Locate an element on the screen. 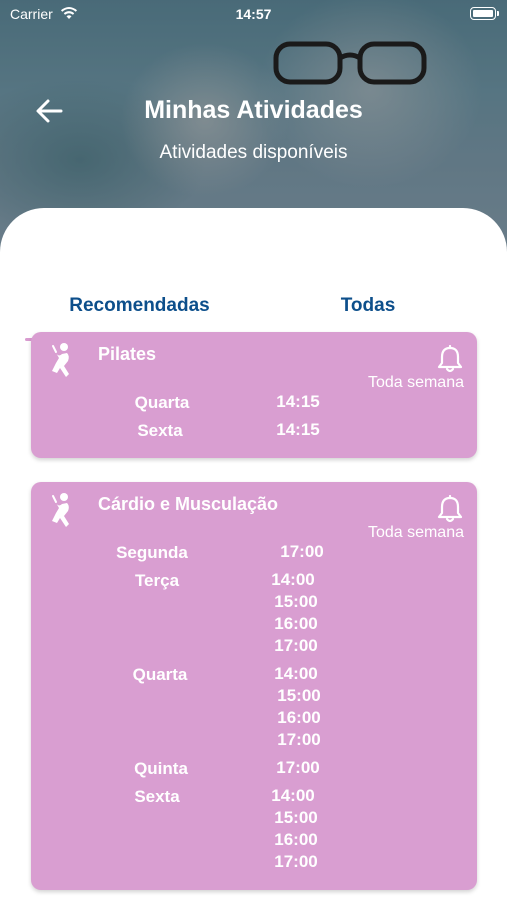 The height and width of the screenshot is (900, 507). tab-label: Recomendadas is located at coordinates (139, 305).